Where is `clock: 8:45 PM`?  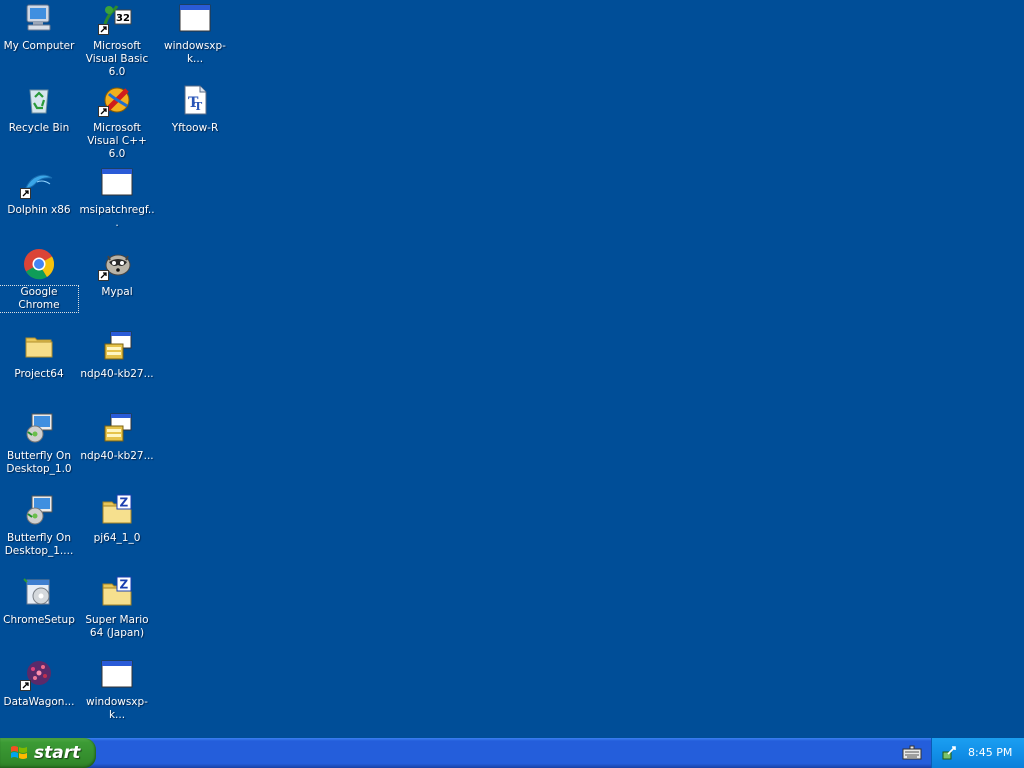
clock: 8:45 PM is located at coordinates (990, 752).